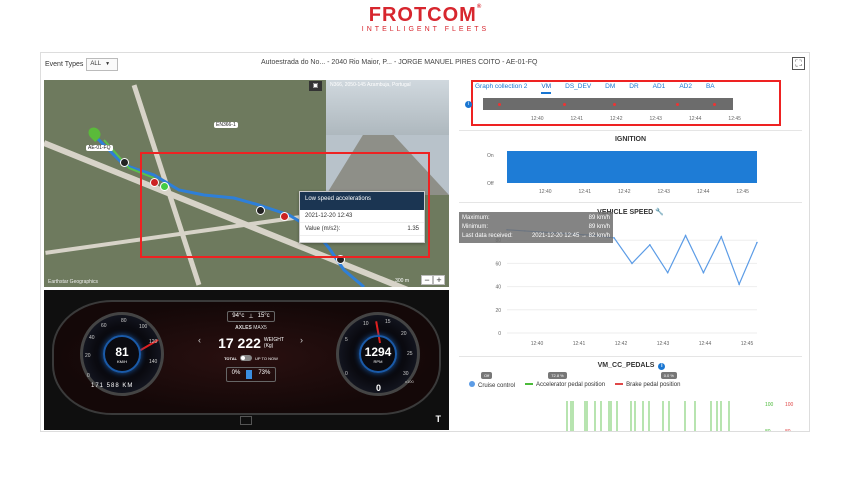 The width and height of the screenshot is (851, 495). Describe the element at coordinates (475, 227) in the screenshot. I see `stats-min-label: Minimum:` at that location.